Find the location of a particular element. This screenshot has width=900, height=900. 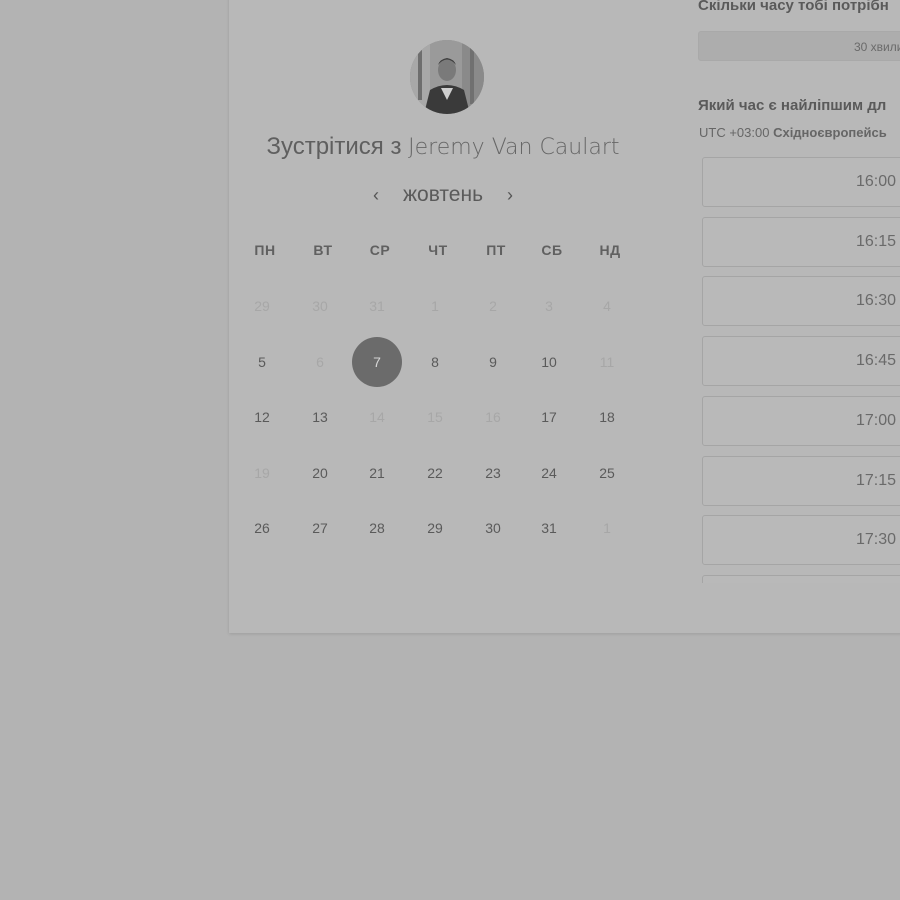

calendar-day: 19 is located at coordinates (262, 473).